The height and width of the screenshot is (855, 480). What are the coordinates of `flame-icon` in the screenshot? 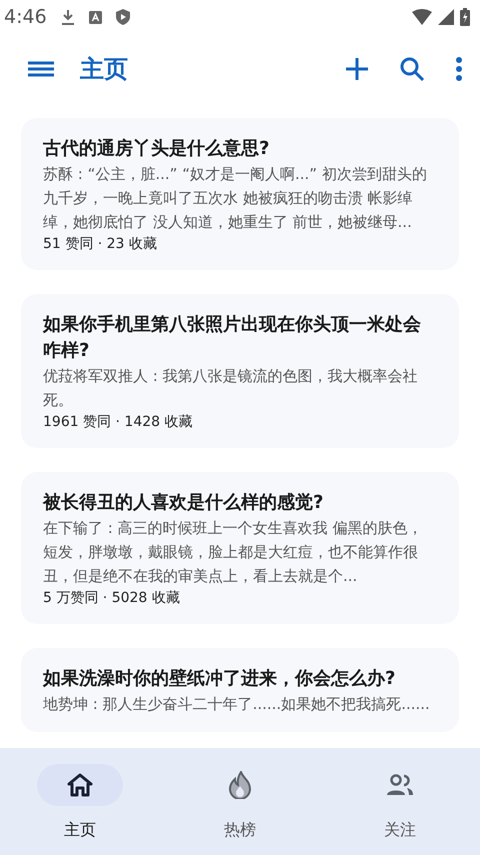 It's located at (240, 785).